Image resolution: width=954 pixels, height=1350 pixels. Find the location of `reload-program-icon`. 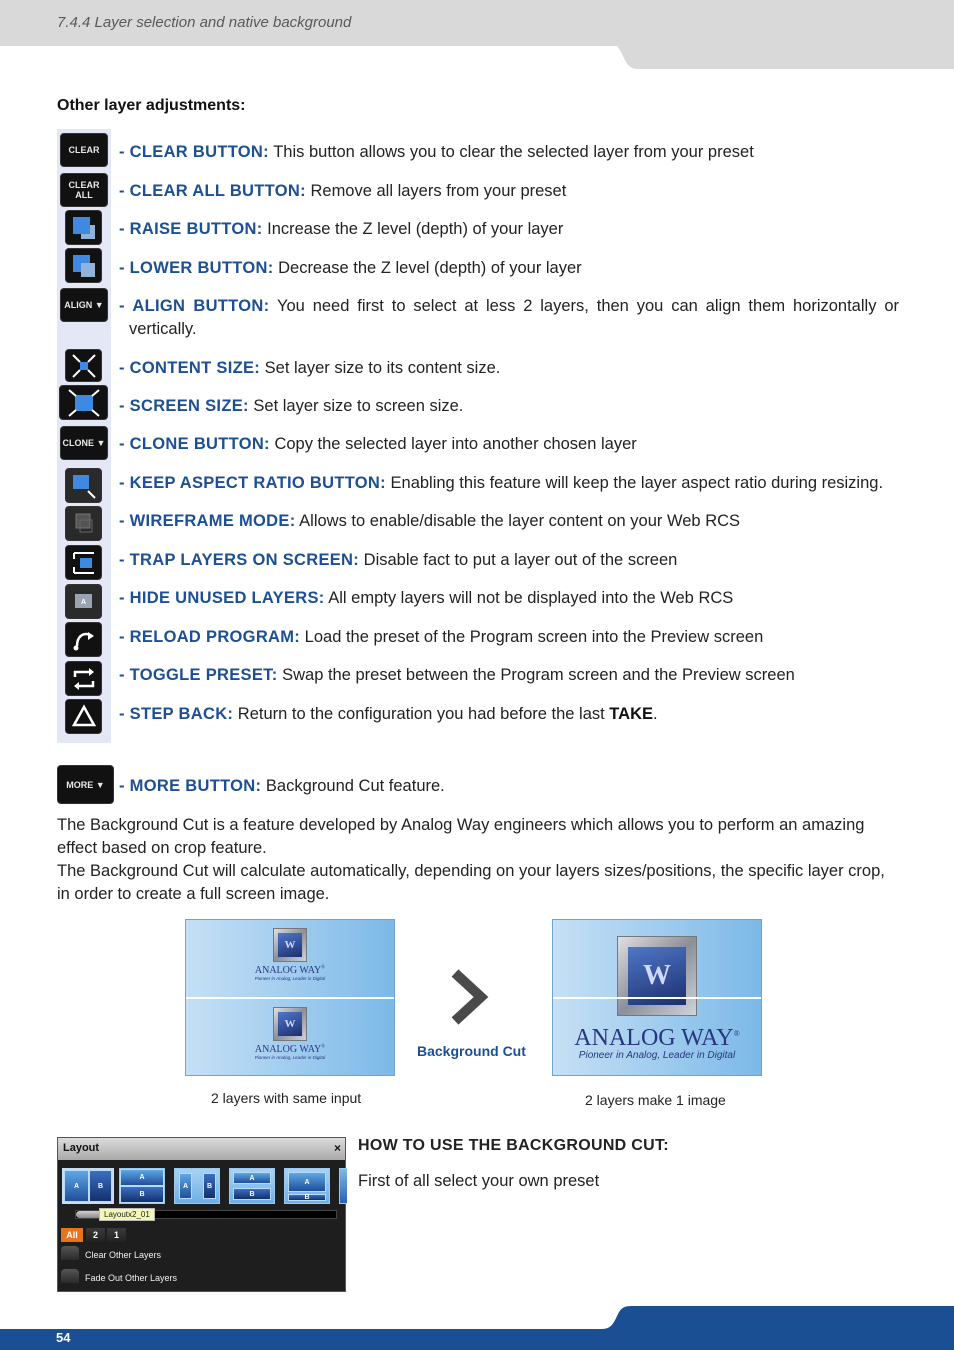

reload-program-icon is located at coordinates (83, 639).